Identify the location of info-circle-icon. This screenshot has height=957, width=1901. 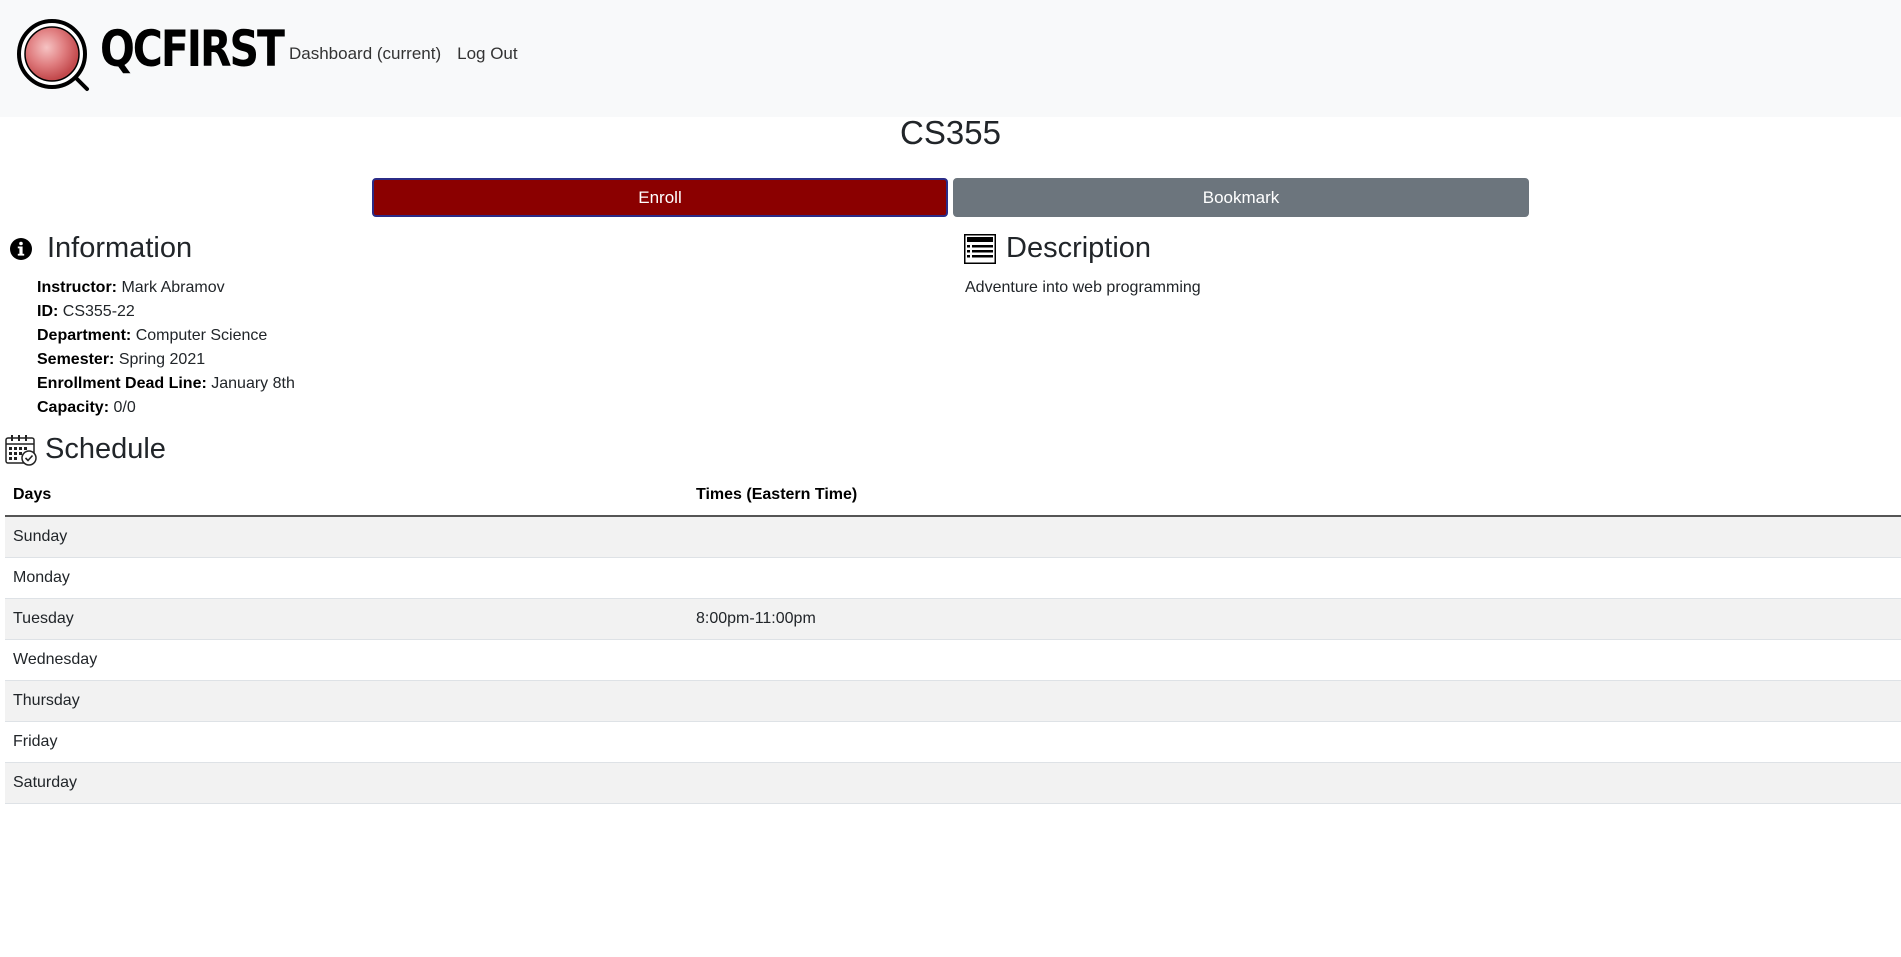
(21, 248).